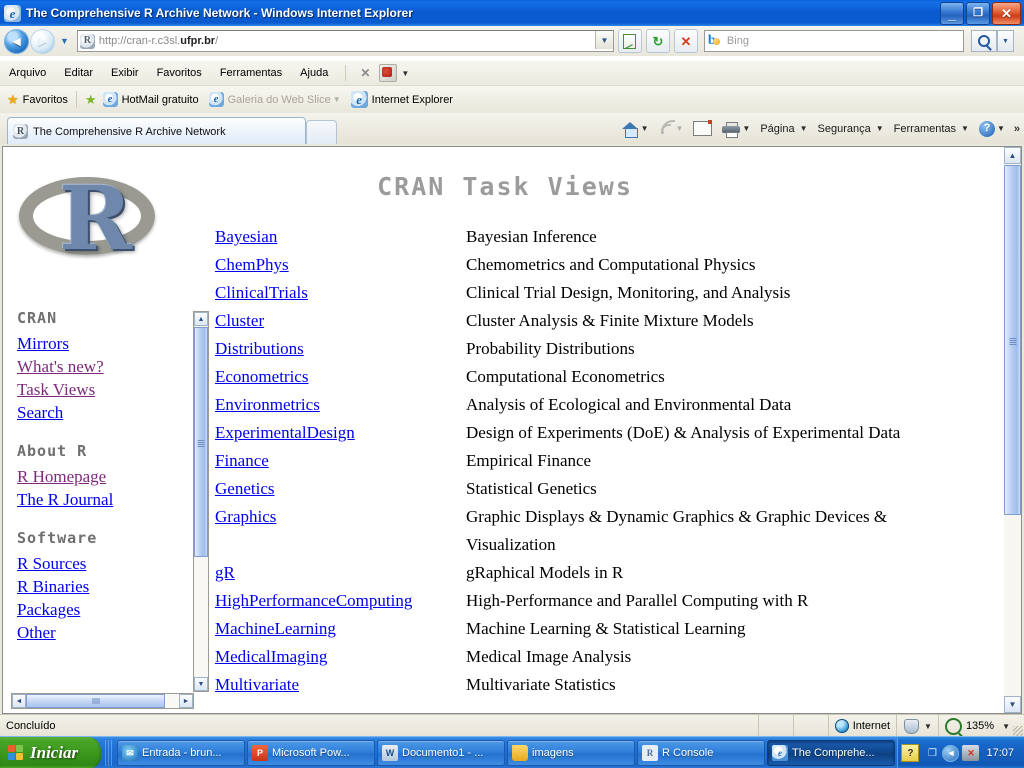 This screenshot has width=1024, height=768. What do you see at coordinates (102, 366) in the screenshot?
I see `sidebar-link-whats-new: What's new?` at bounding box center [102, 366].